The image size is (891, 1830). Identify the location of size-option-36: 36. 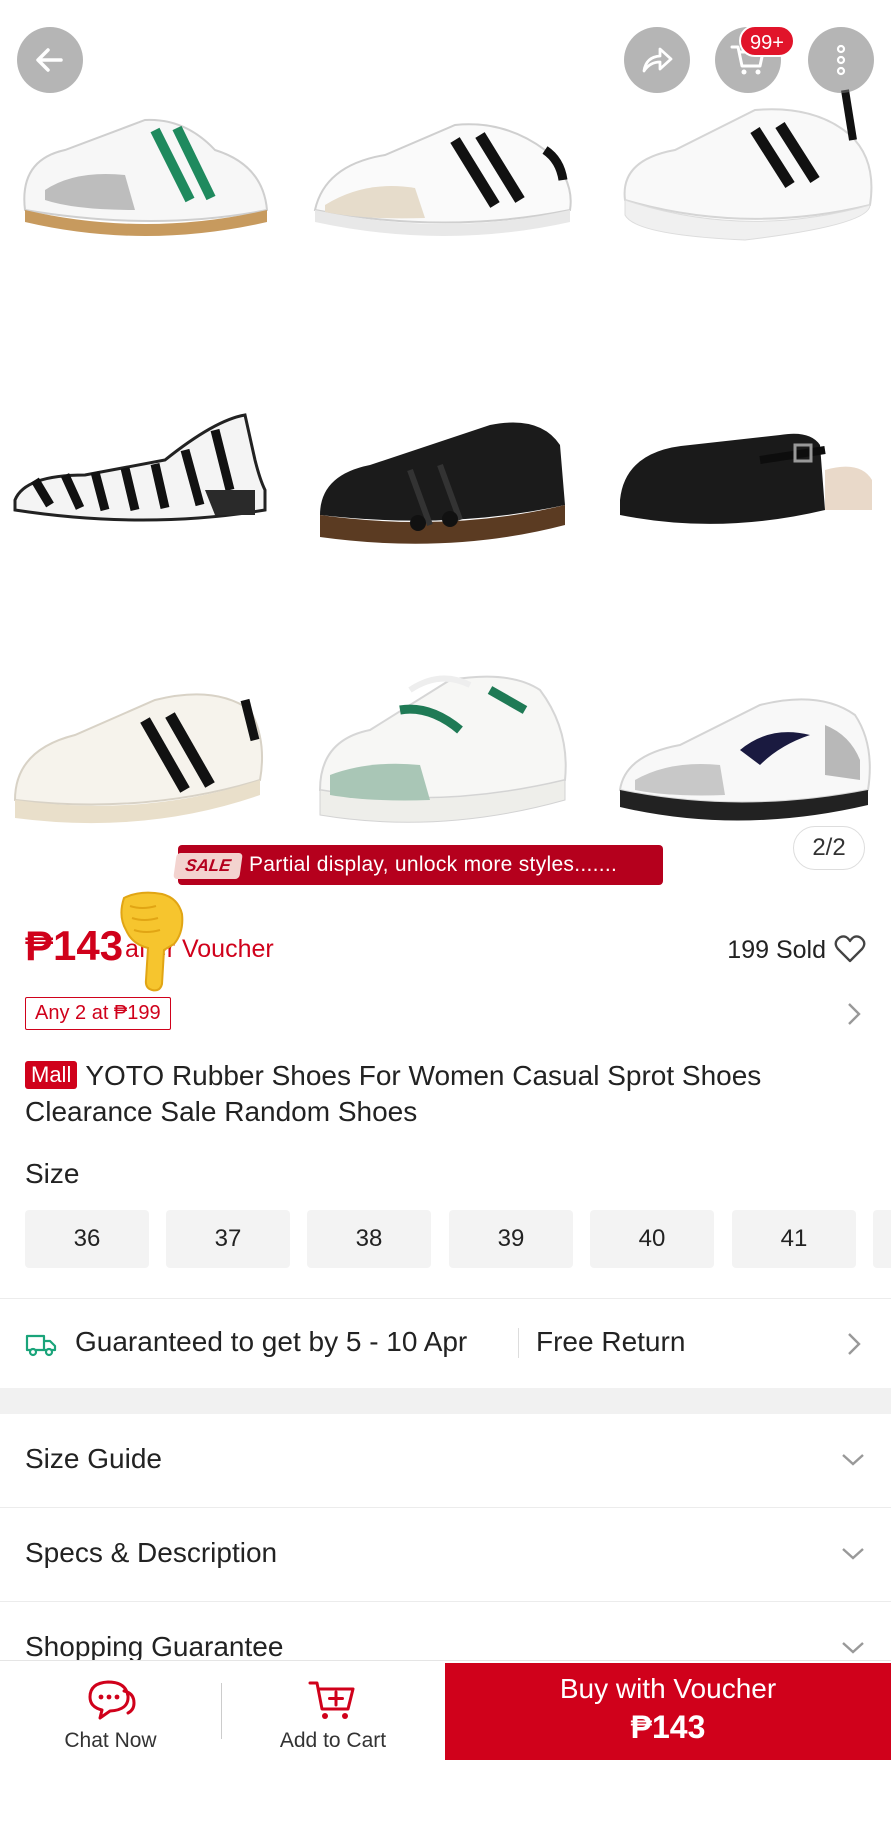
(87, 1239).